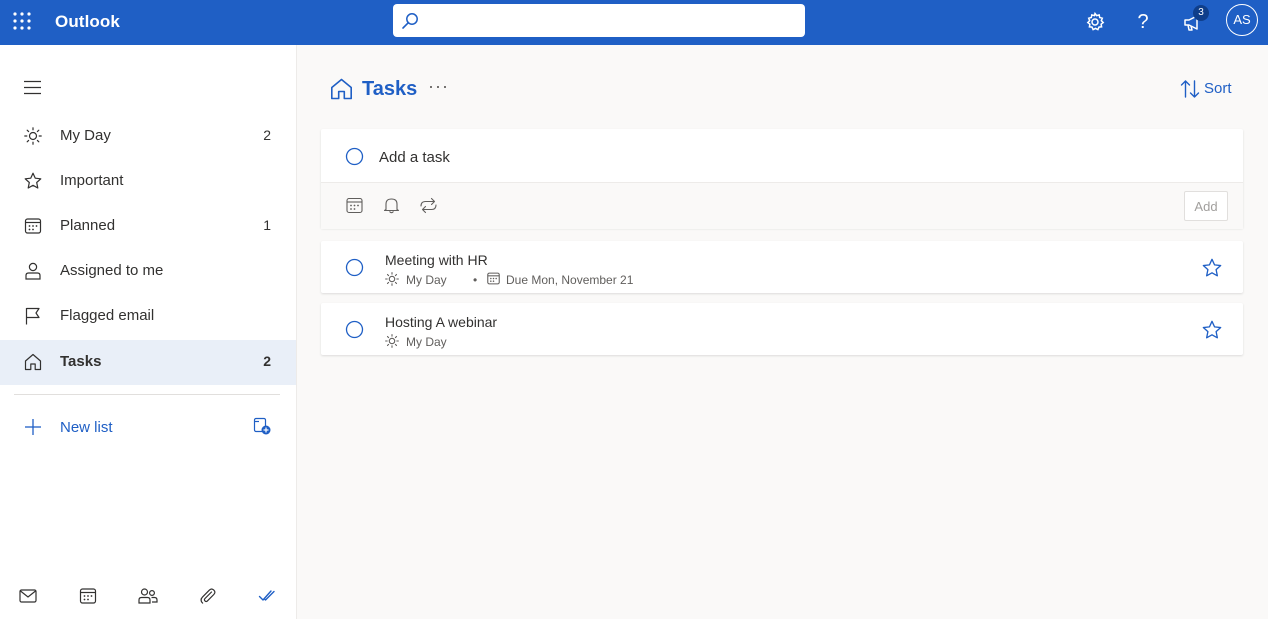 The width and height of the screenshot is (1280, 619). What do you see at coordinates (148, 362) in the screenshot?
I see `sidebar-item-tasks: Tasks 2` at bounding box center [148, 362].